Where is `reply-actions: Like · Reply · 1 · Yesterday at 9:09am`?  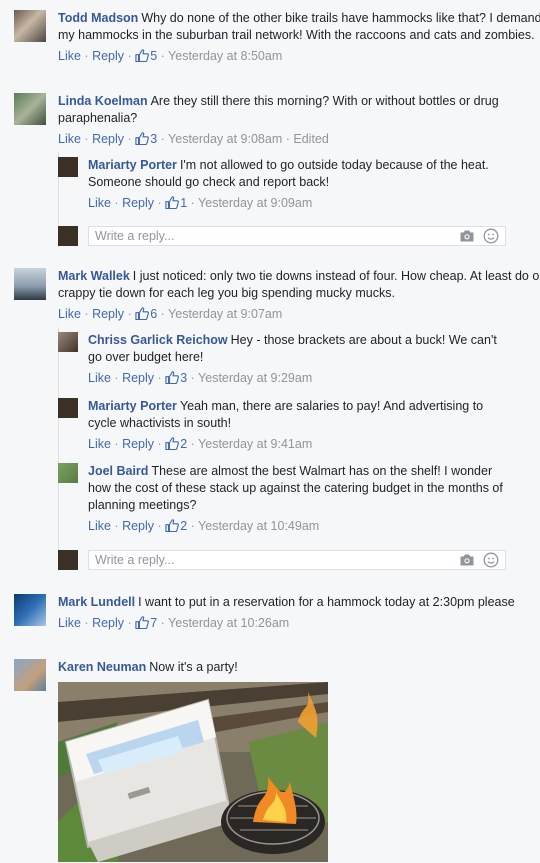
reply-actions: Like · Reply · 1 · Yesterday at 9:09am is located at coordinates (200, 203).